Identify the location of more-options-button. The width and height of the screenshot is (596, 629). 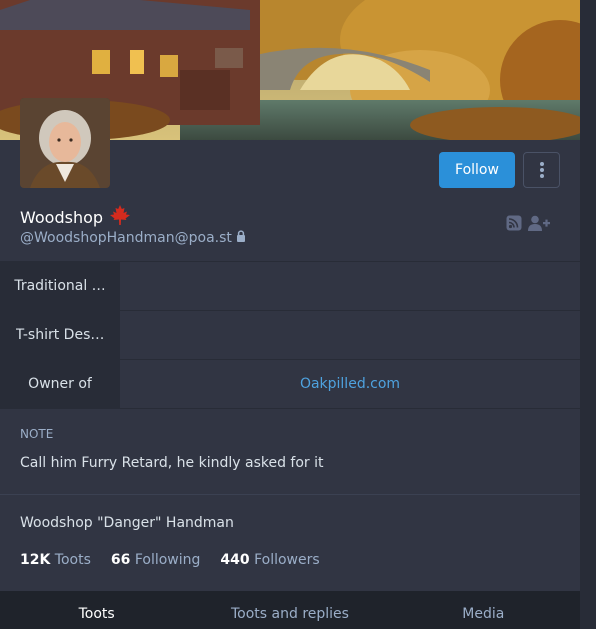
(541, 170).